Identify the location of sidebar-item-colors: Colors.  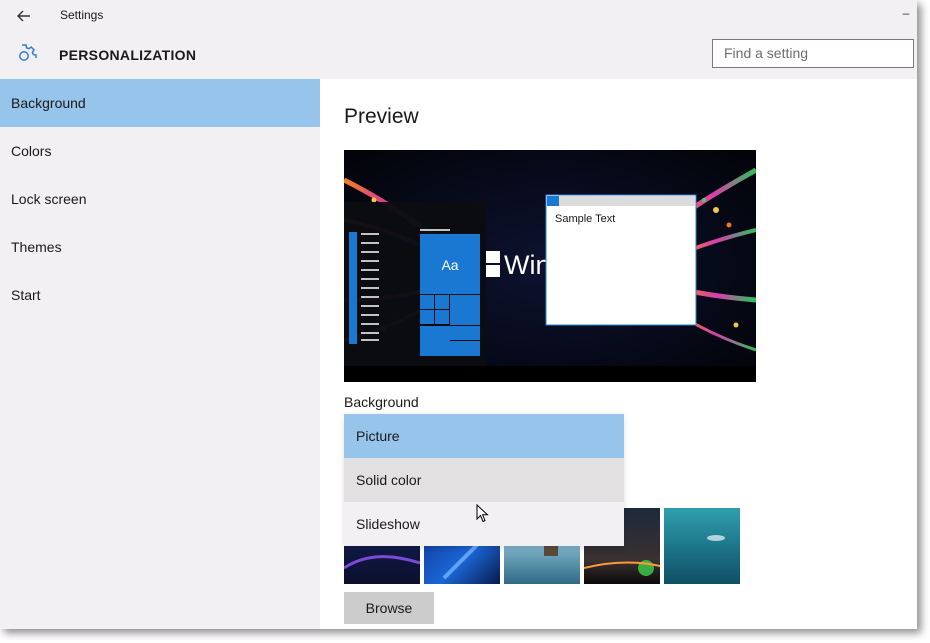
(160, 151).